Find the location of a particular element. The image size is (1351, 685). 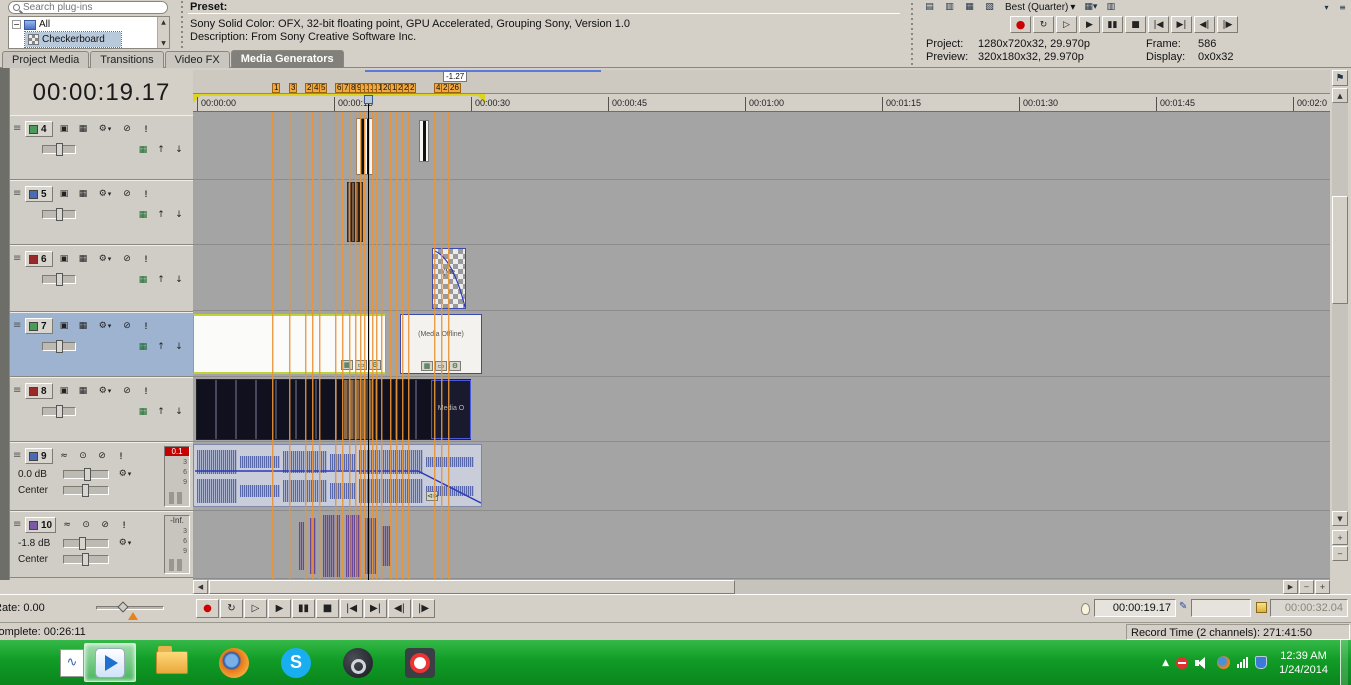

volume-icon is located at coordinates (1202, 662).